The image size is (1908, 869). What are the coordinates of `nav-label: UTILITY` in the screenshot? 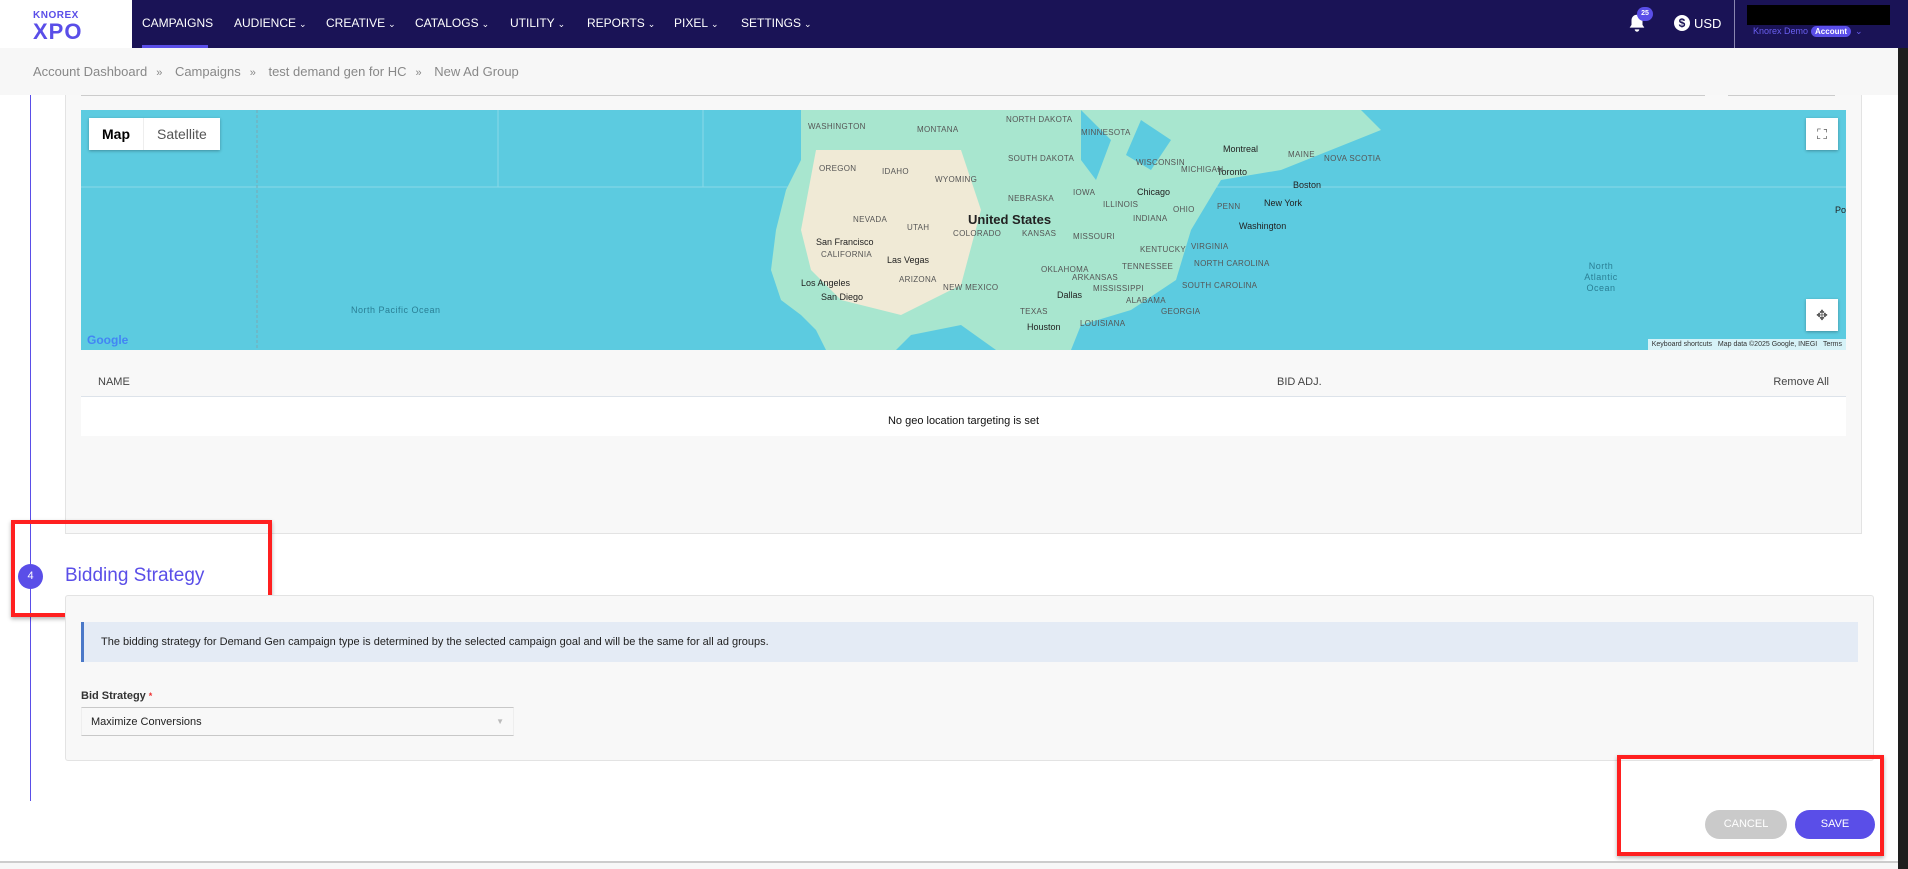 It's located at (532, 23).